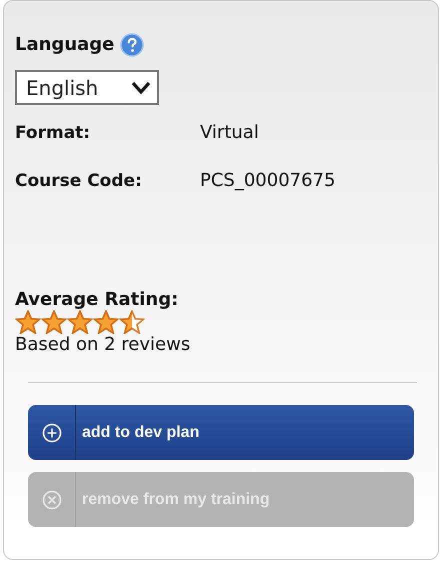 The image size is (442, 562). Describe the element at coordinates (268, 180) in the screenshot. I see `field-value: PCS_00007675` at that location.